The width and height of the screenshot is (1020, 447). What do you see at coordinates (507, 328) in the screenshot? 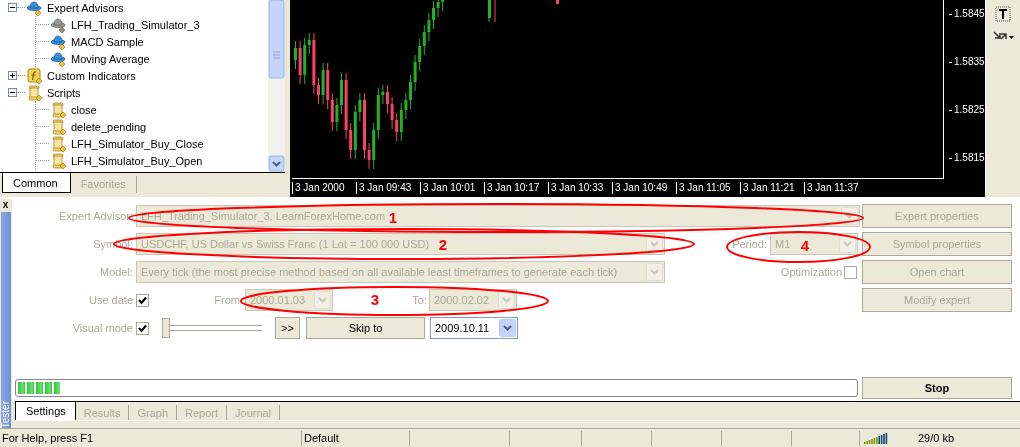
I see `chevron-down-icon` at bounding box center [507, 328].